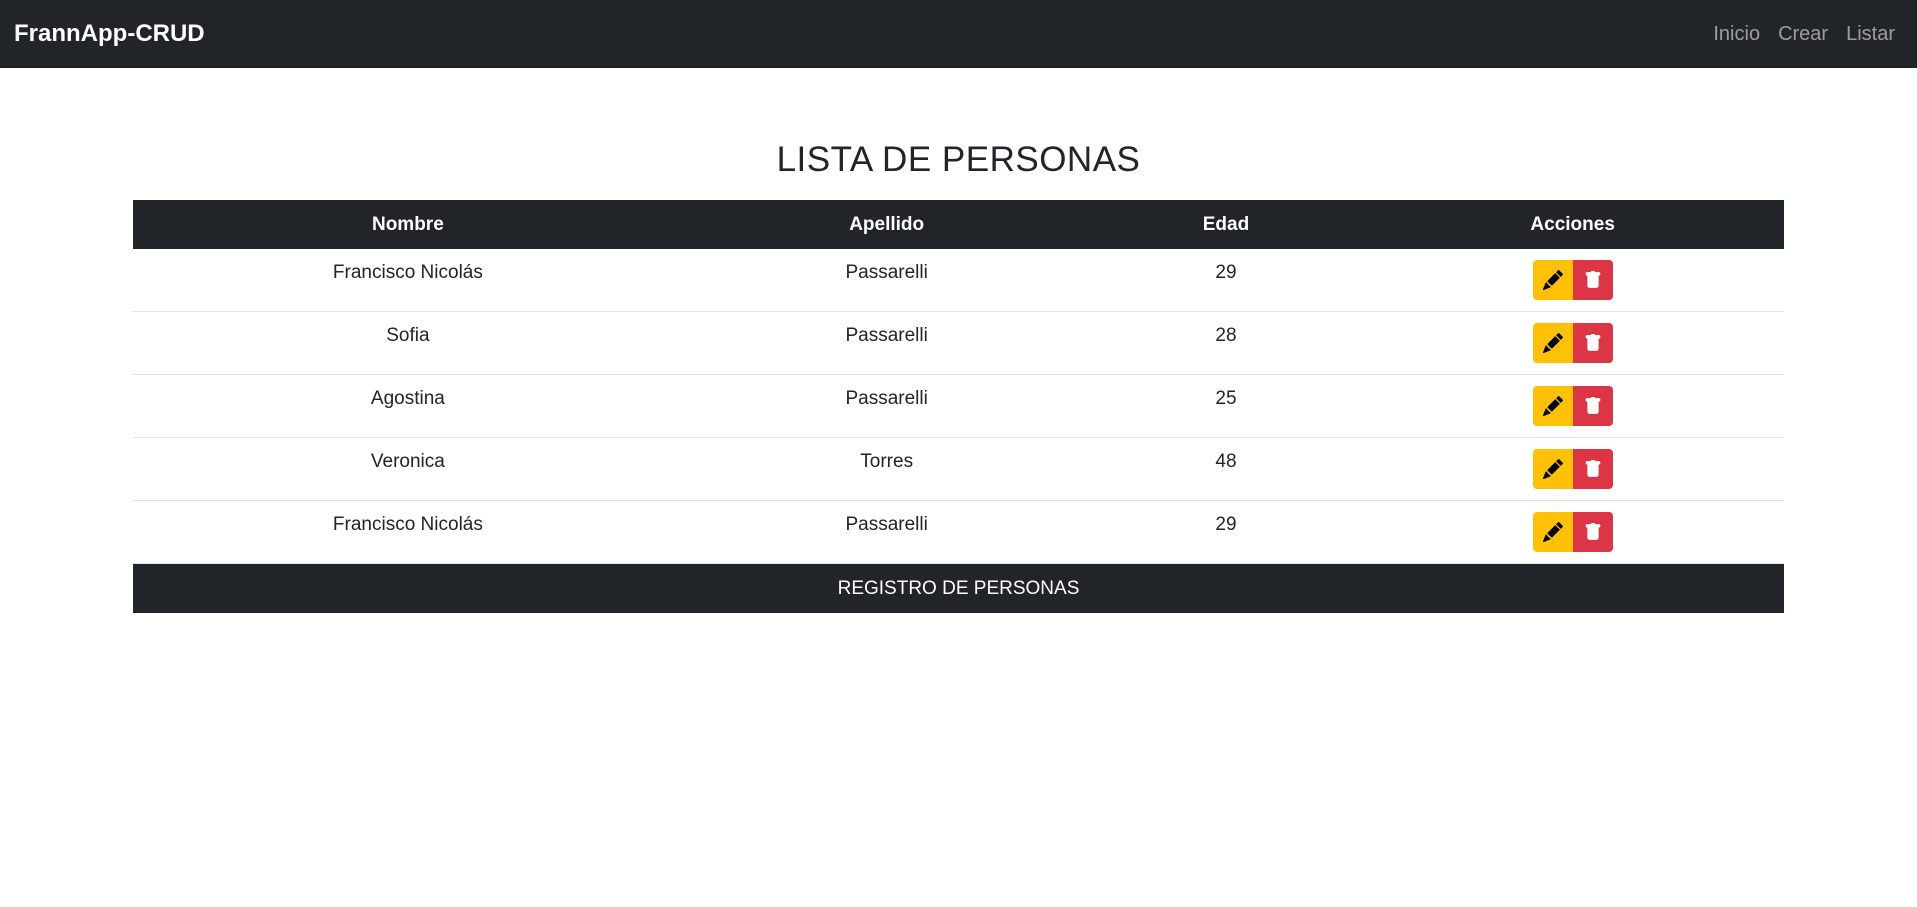 Image resolution: width=1917 pixels, height=907 pixels. I want to click on nav-link-listar: Listar, so click(1870, 34).